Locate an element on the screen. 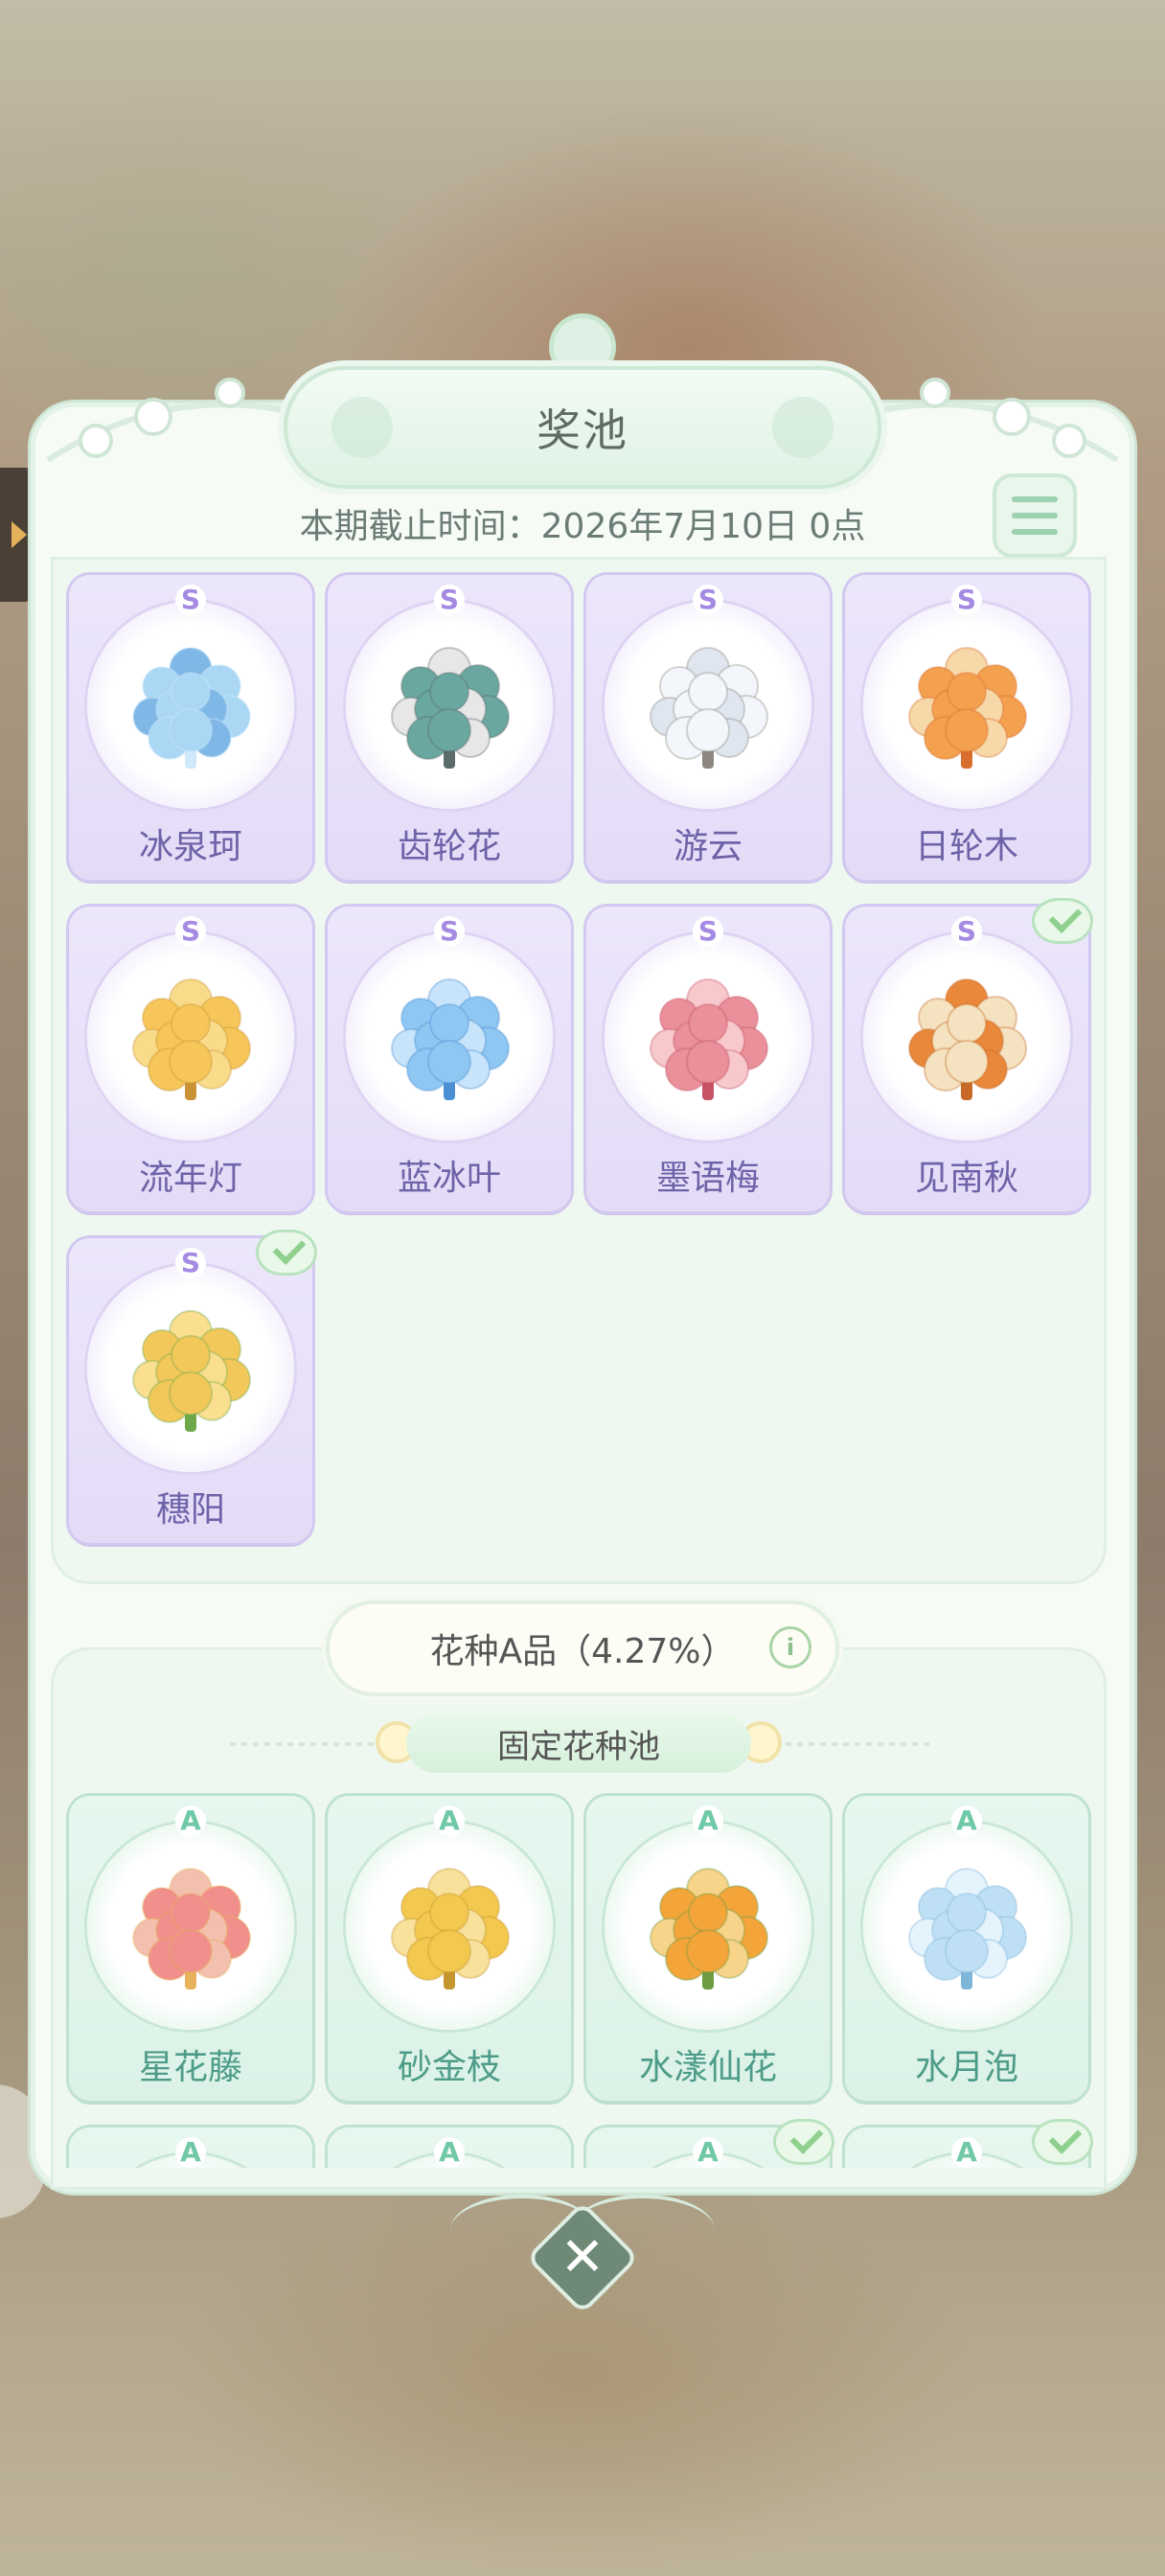 The image size is (1165, 2576). close-icon: ✕ is located at coordinates (582, 2257).